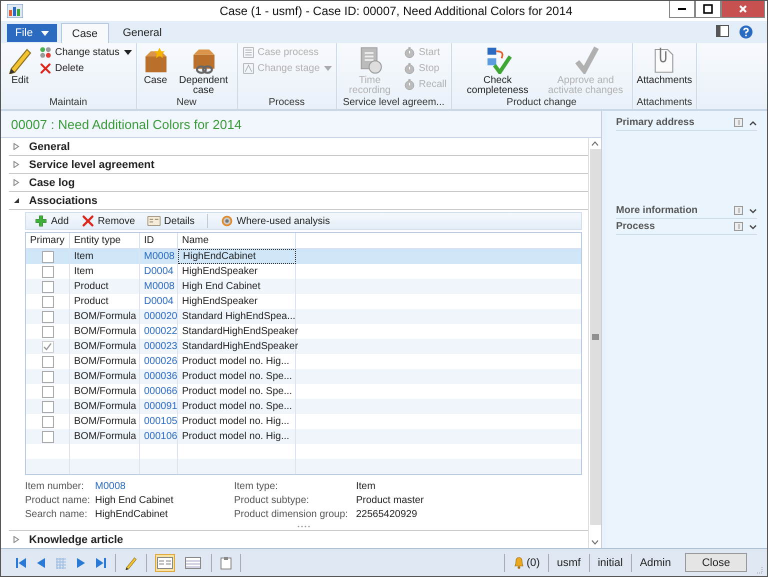 The height and width of the screenshot is (577, 768). Describe the element at coordinates (159, 436) in the screenshot. I see `id-link: 000106` at that location.